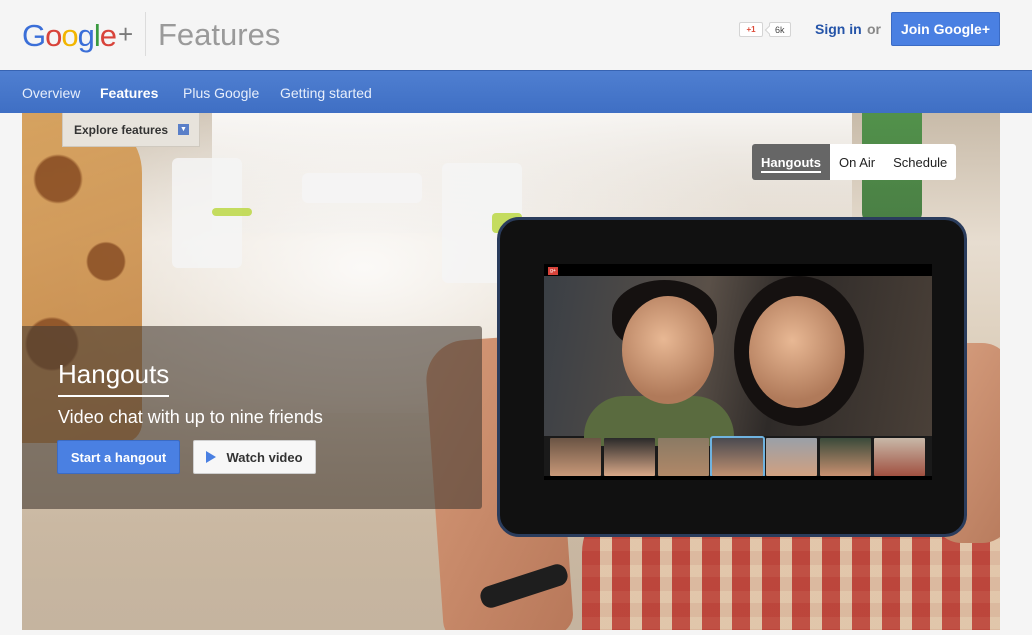 The image size is (1032, 635). I want to click on or-label: or, so click(874, 29).